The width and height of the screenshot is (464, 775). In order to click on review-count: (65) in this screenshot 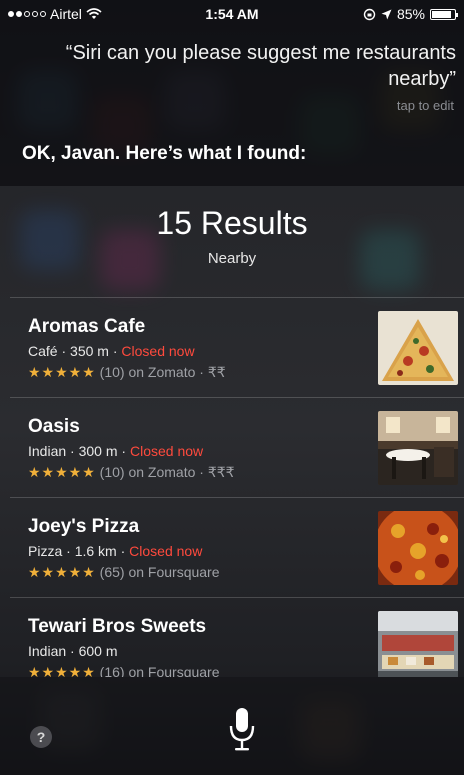, I will do `click(112, 572)`.